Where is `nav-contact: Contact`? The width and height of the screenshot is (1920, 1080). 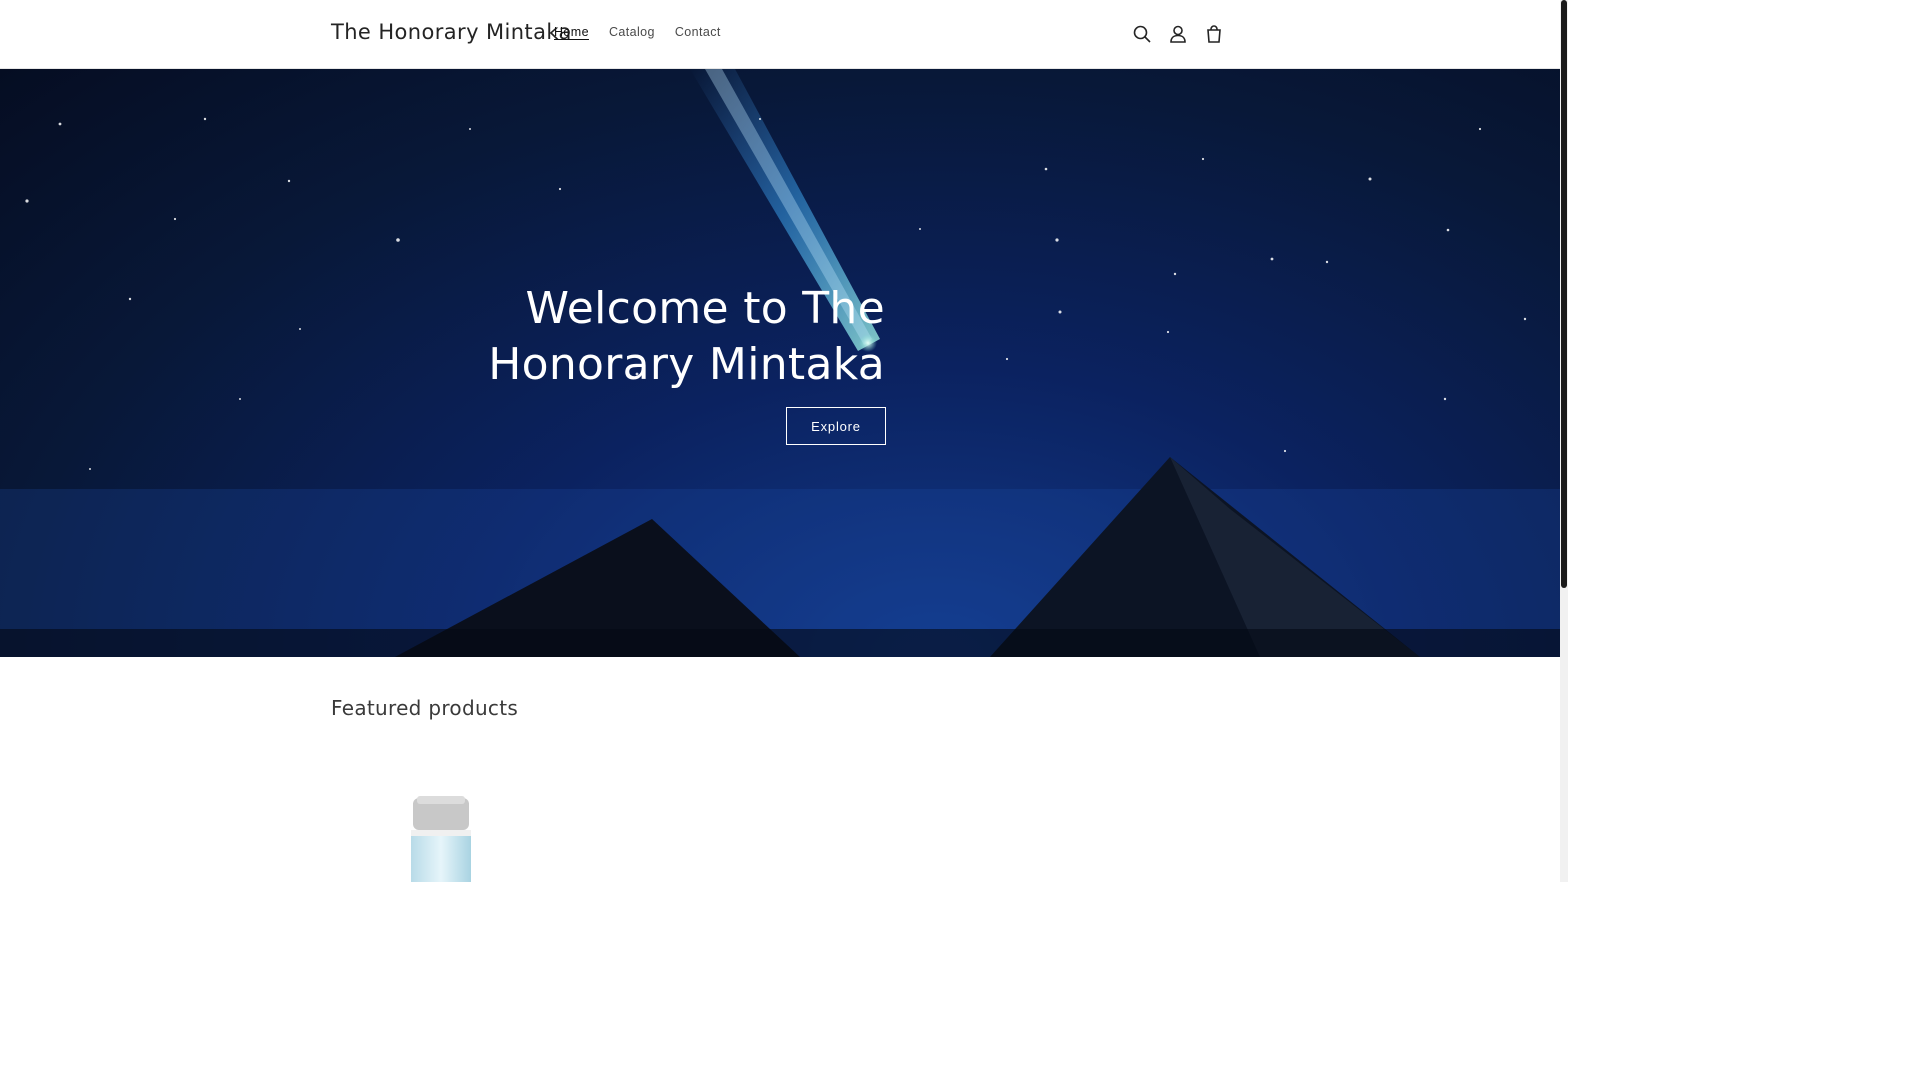 nav-contact: Contact is located at coordinates (698, 32).